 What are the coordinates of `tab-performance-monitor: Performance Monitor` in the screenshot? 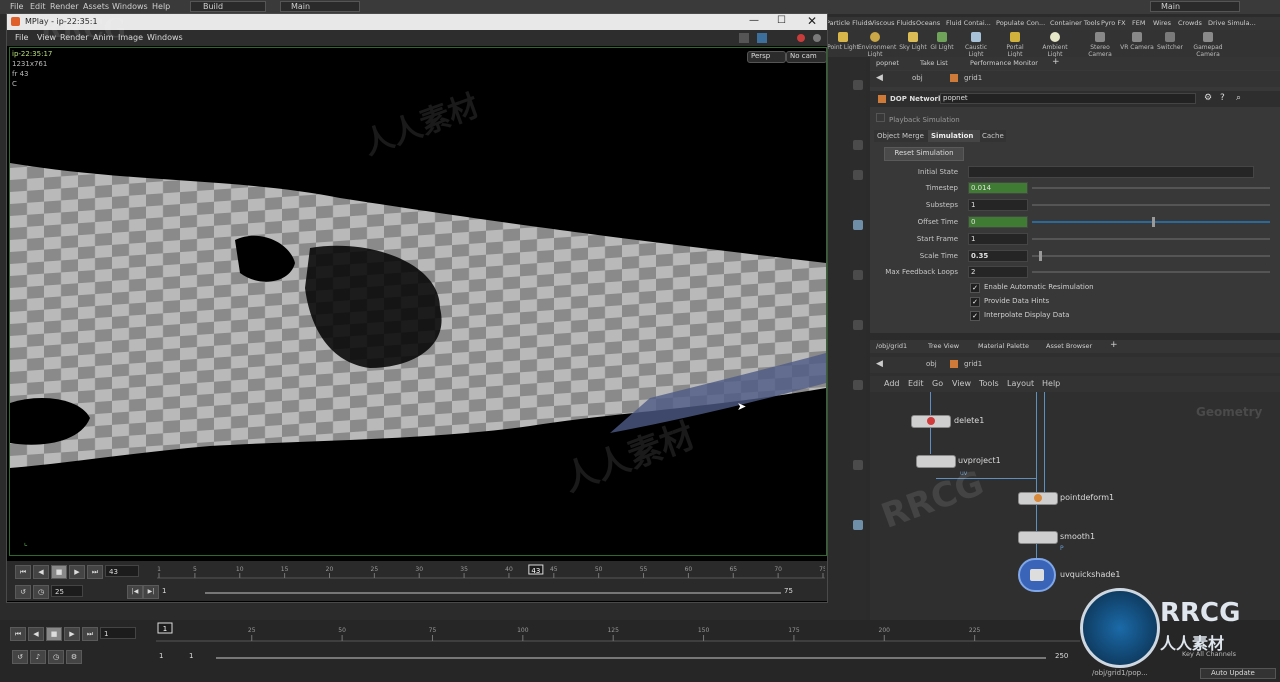 It's located at (1004, 63).